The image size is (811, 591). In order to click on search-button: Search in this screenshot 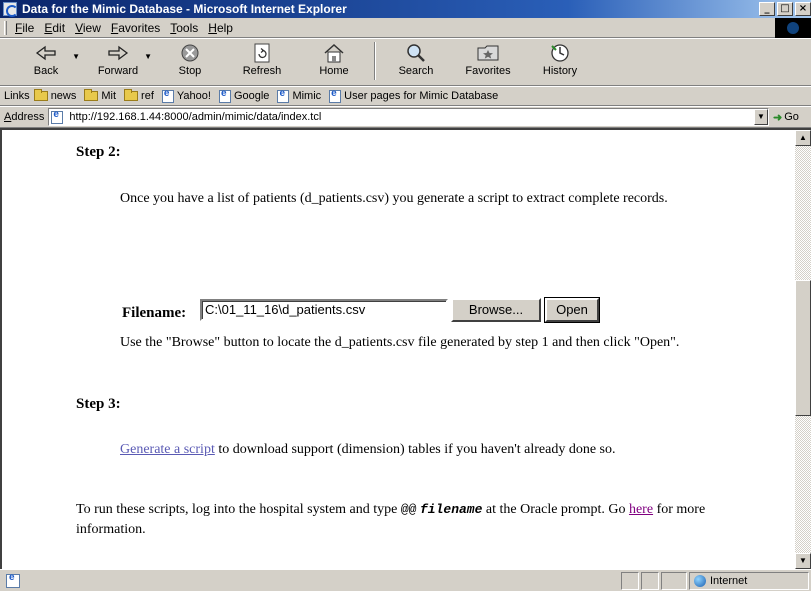, I will do `click(416, 62)`.